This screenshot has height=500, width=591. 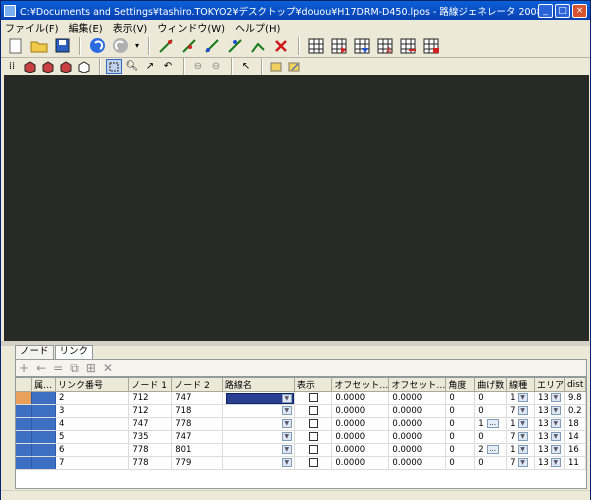 I want to click on grid-dots-icon: ⁞⁞, so click(x=12, y=66).